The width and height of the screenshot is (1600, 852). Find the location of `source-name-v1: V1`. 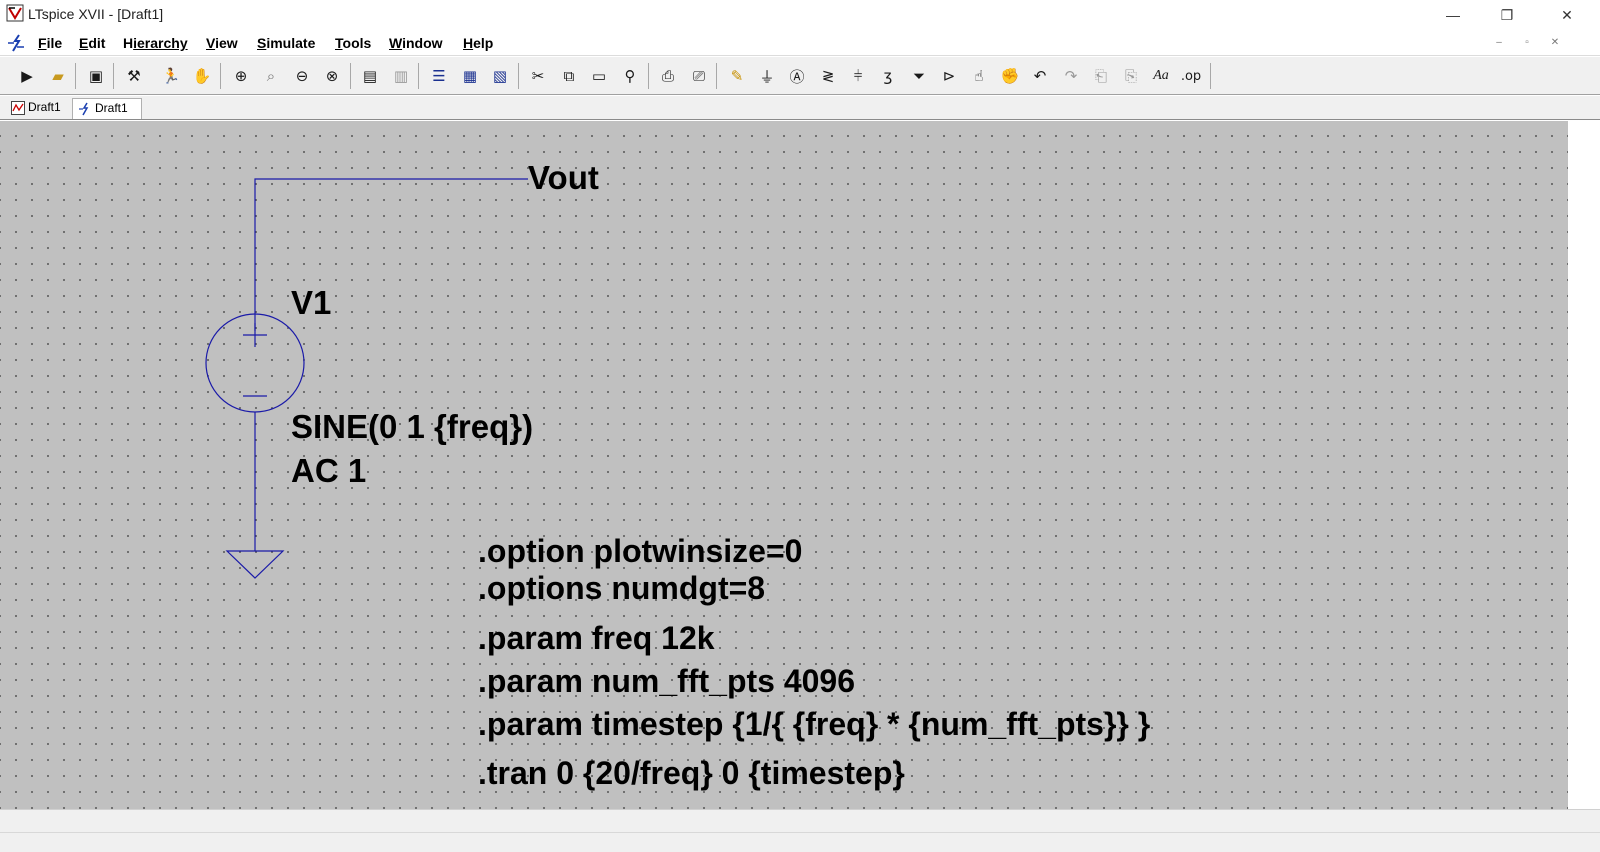

source-name-v1: V1 is located at coordinates (311, 303).